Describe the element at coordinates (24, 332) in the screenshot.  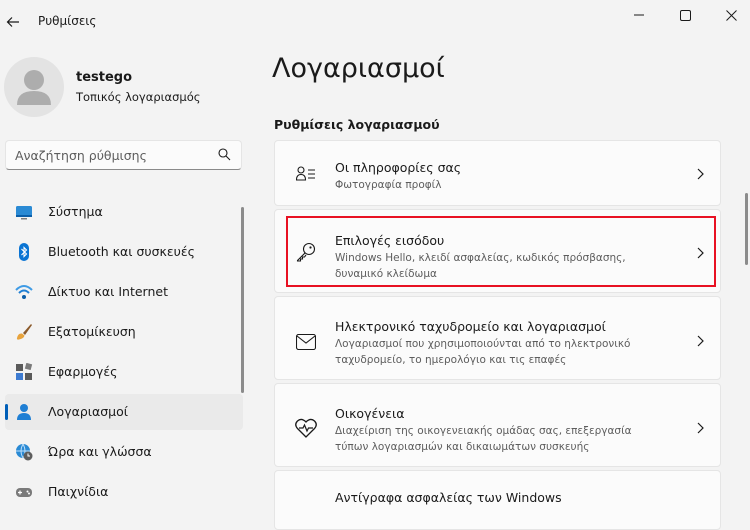
I see `brush-icon` at that location.